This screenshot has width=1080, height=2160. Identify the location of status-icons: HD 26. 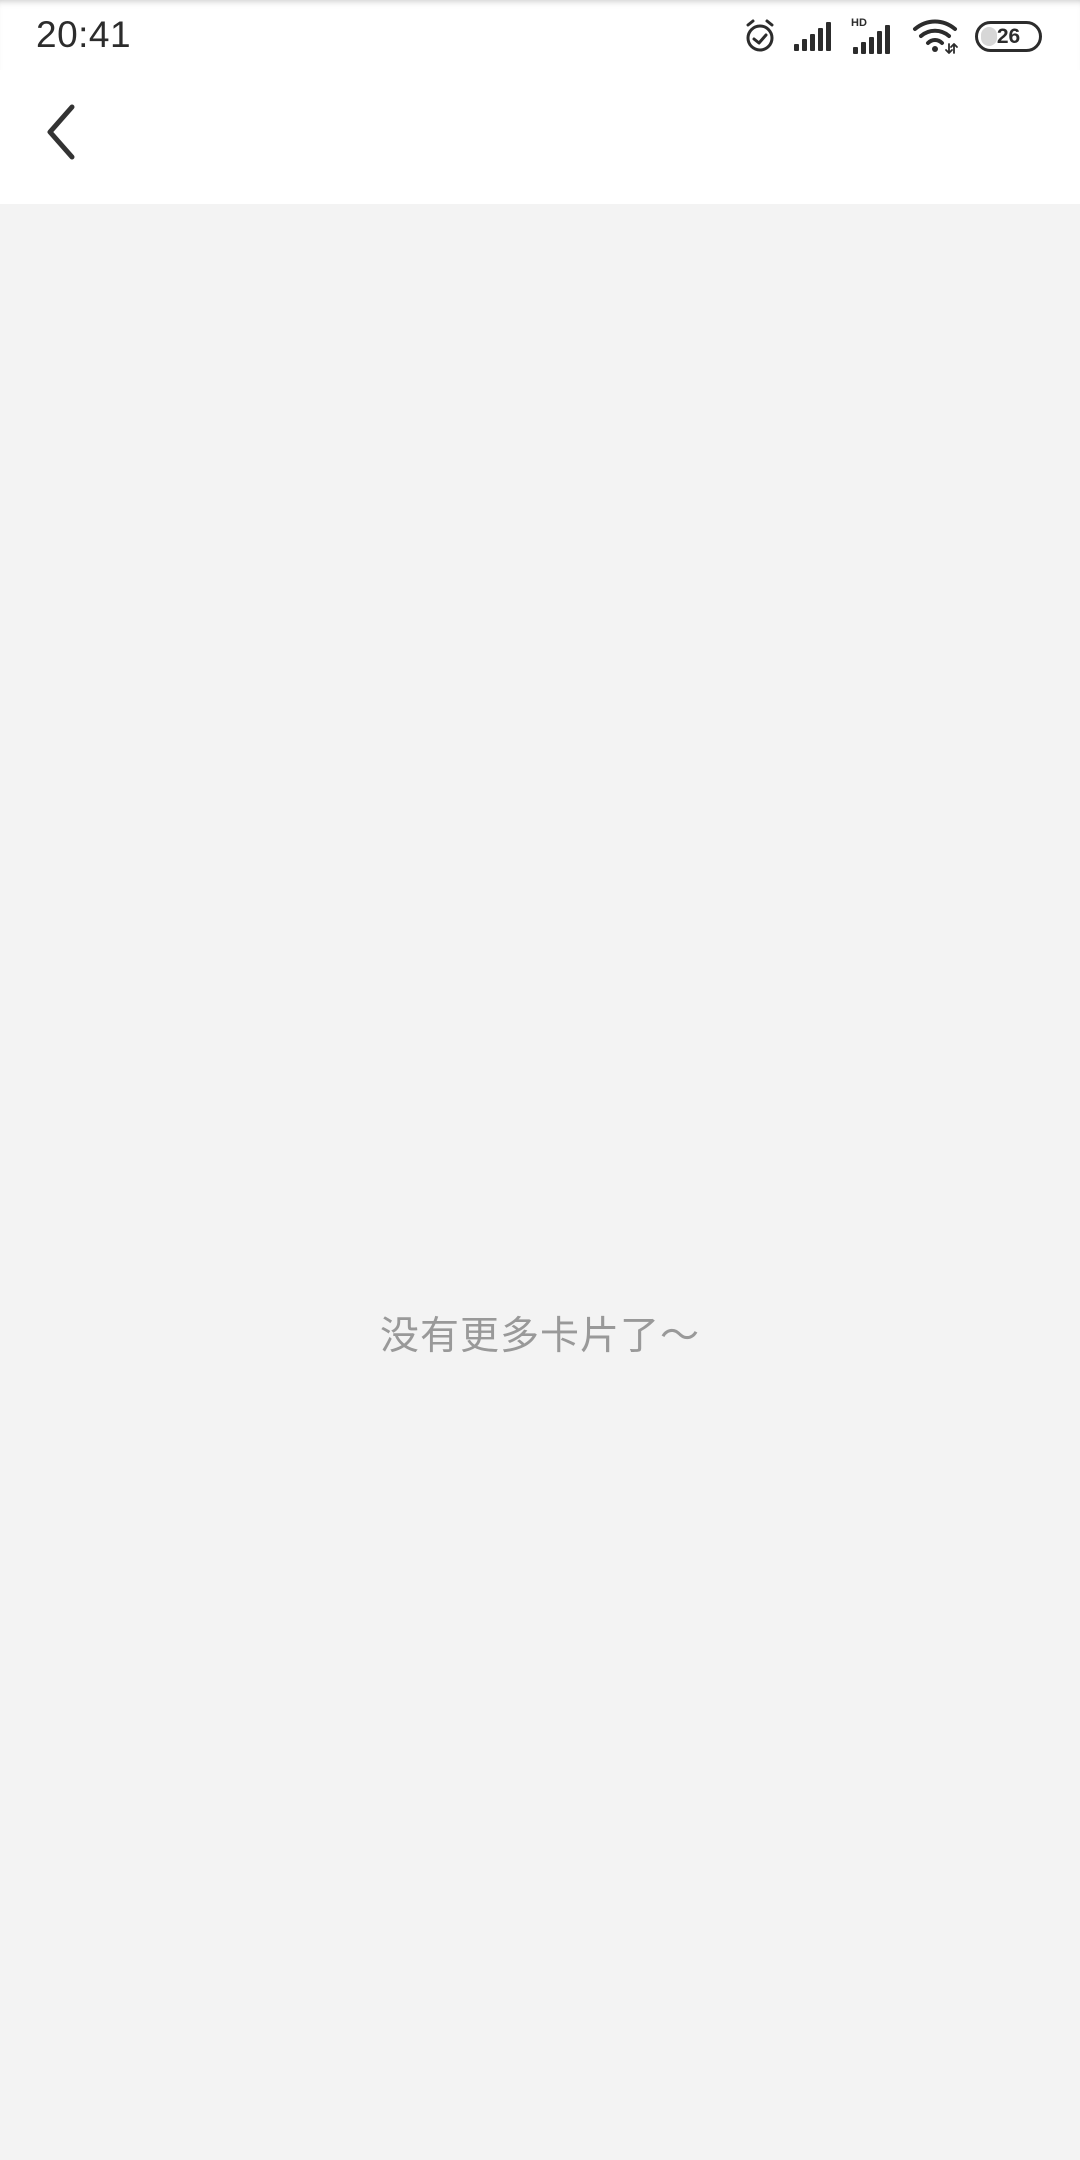
(892, 36).